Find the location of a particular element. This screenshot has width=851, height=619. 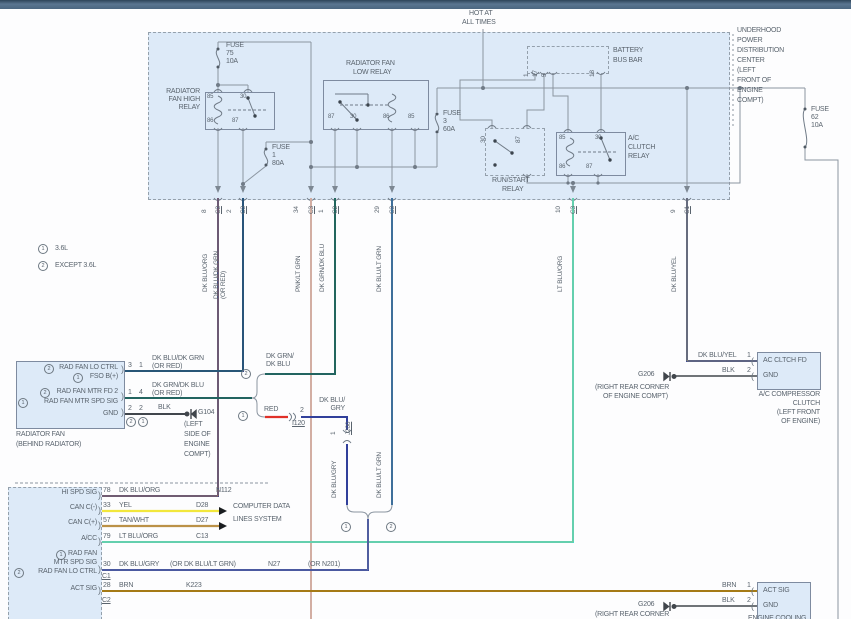

fan-row2a-label: RAD FAN MTR FD 2 is located at coordinates (87, 391).